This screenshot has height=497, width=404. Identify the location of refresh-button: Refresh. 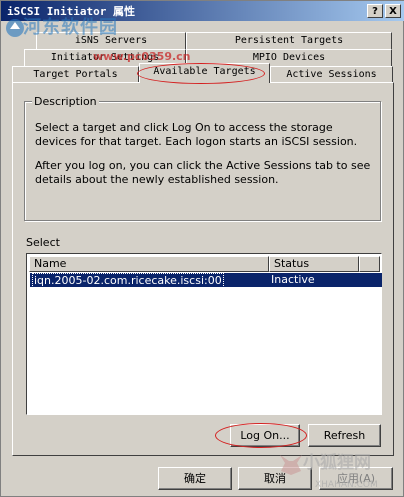
(344, 435).